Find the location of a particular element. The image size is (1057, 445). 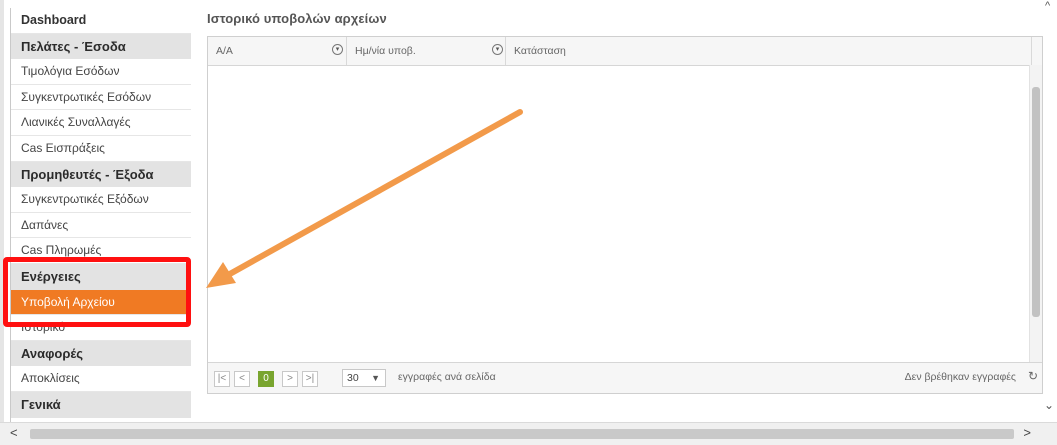

scroll-down-icon: ⌄ is located at coordinates (1049, 405).